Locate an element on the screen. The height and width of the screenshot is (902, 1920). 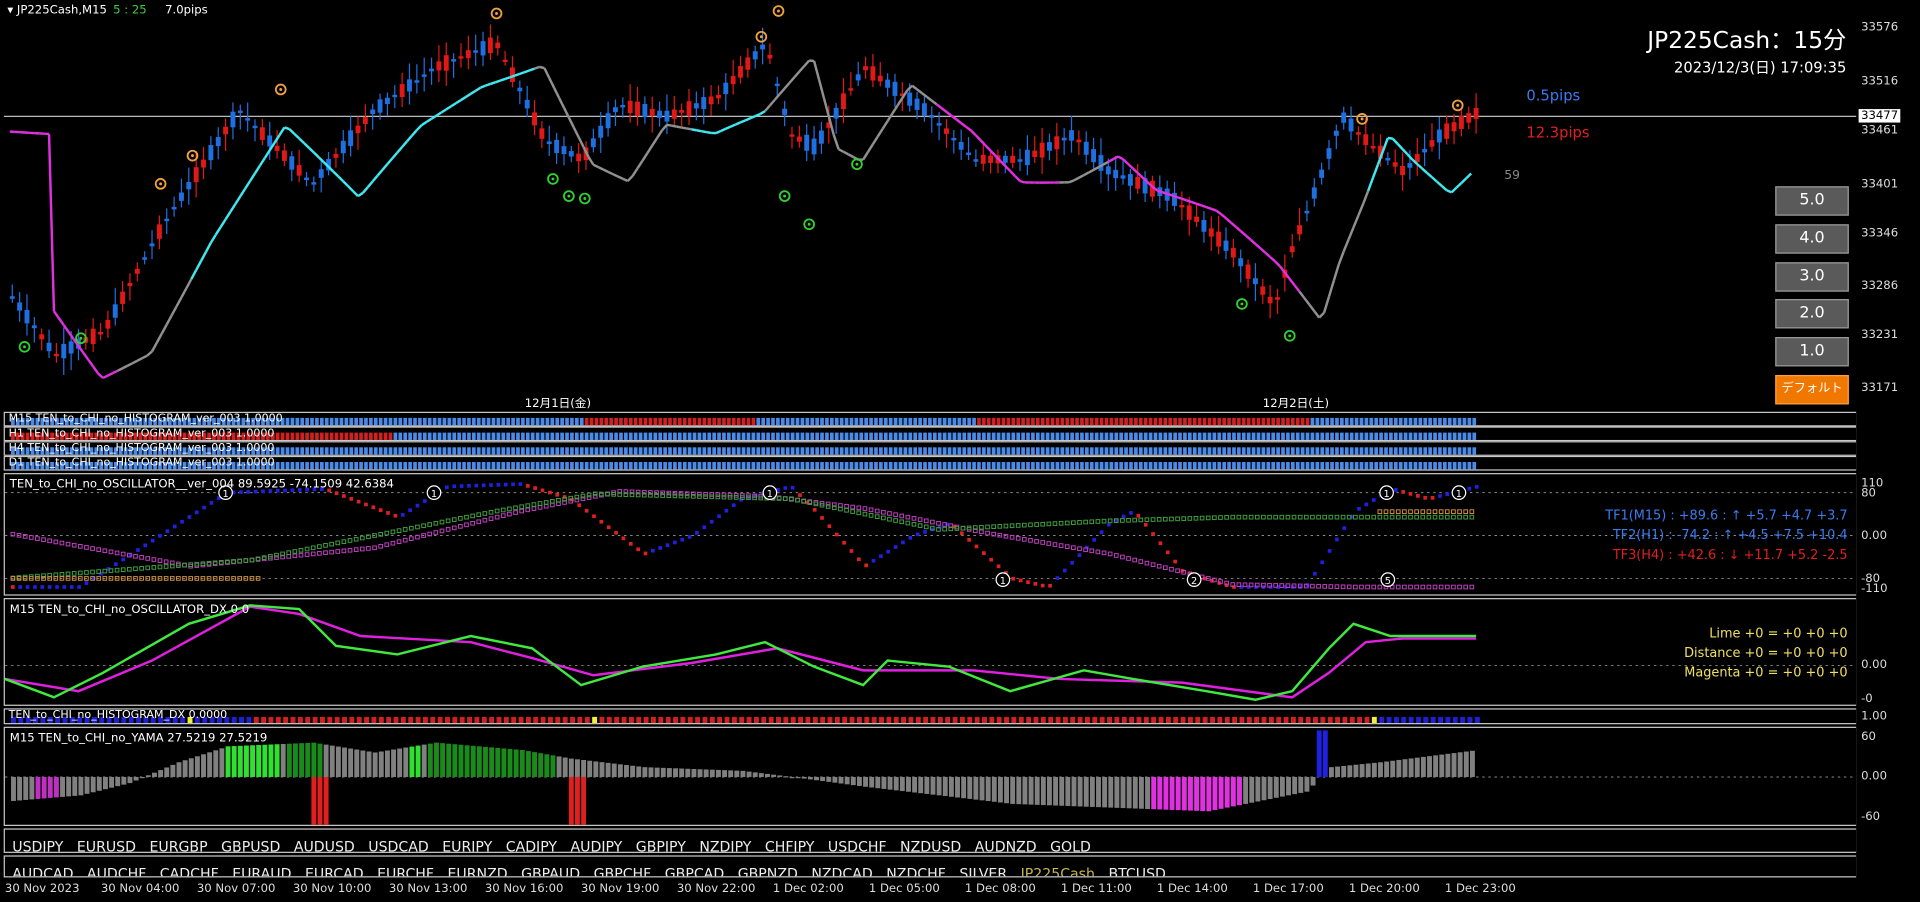
symbol-gbpusd: GBPUSD is located at coordinates (250, 844).